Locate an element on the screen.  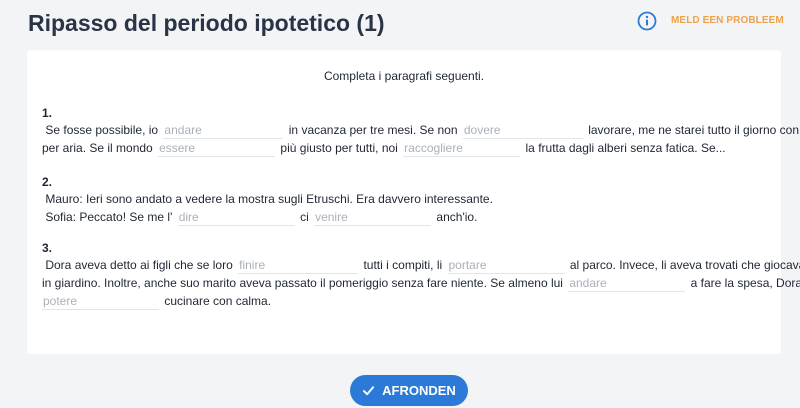
instruction-text: Completa i paragrafi seguenti. is located at coordinates (404, 76).